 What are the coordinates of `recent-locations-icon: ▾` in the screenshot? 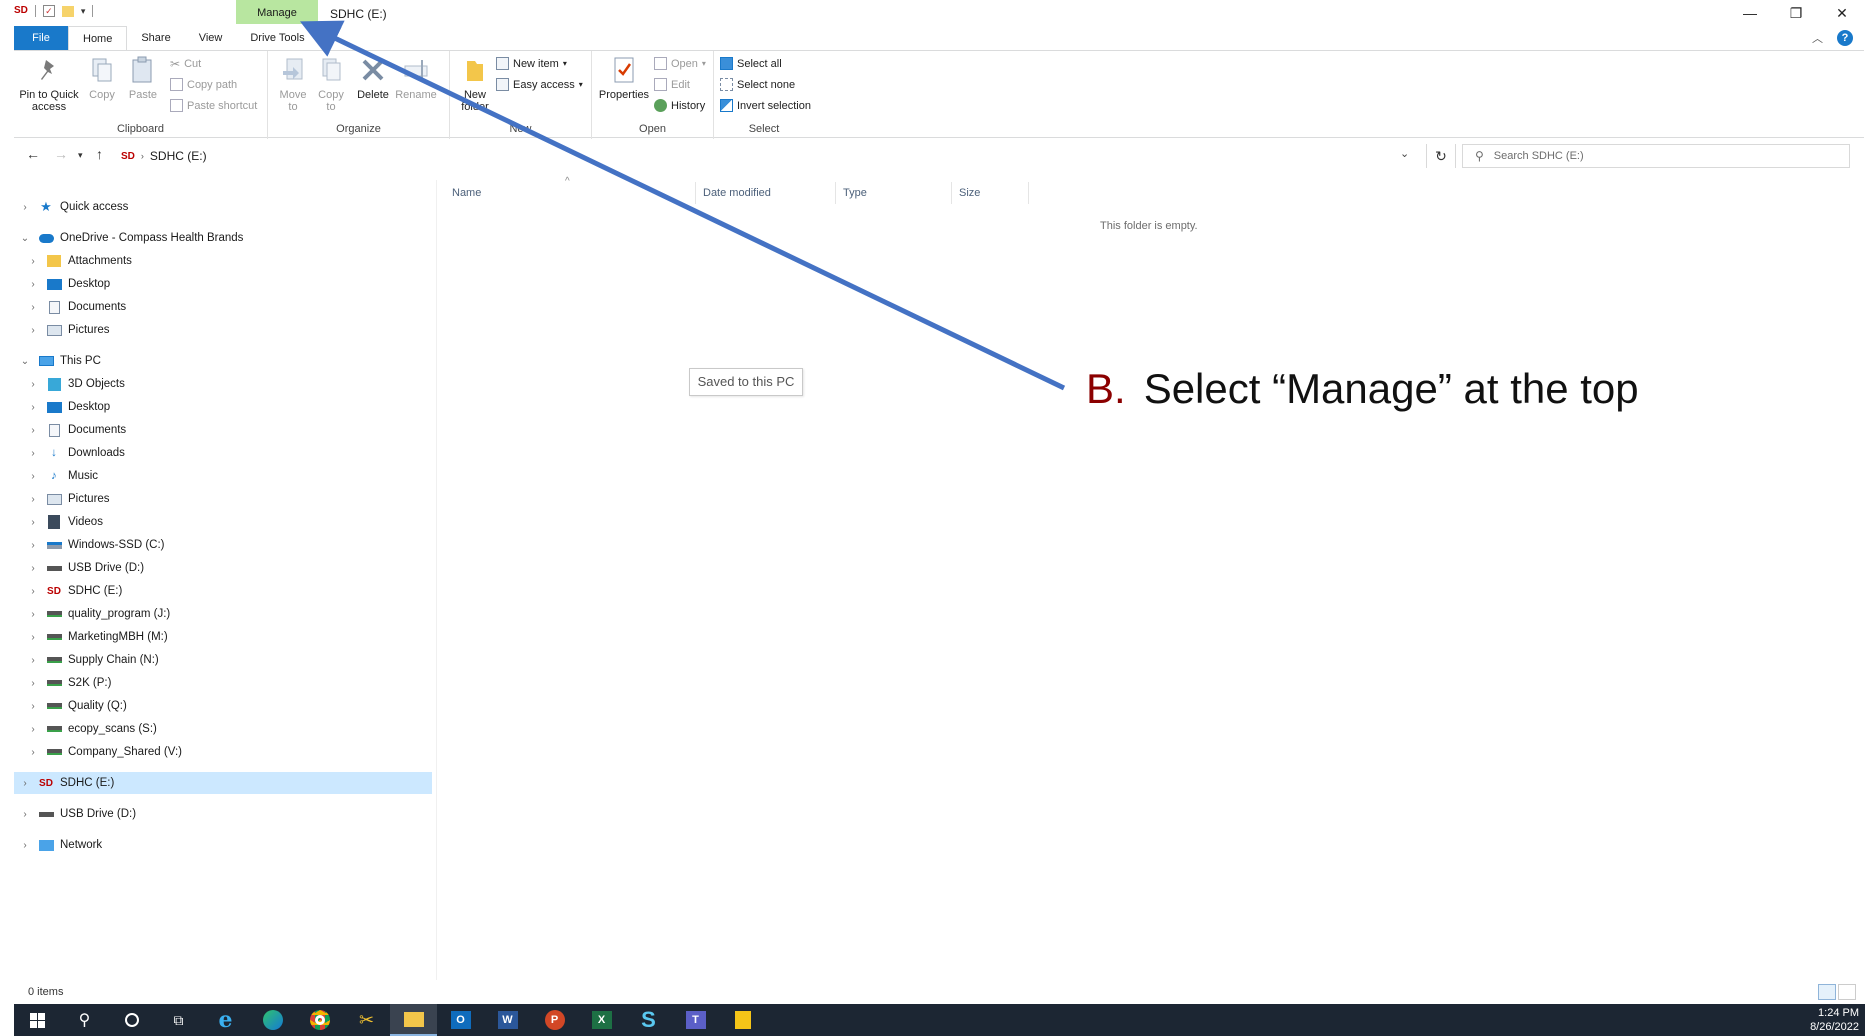 It's located at (80, 155).